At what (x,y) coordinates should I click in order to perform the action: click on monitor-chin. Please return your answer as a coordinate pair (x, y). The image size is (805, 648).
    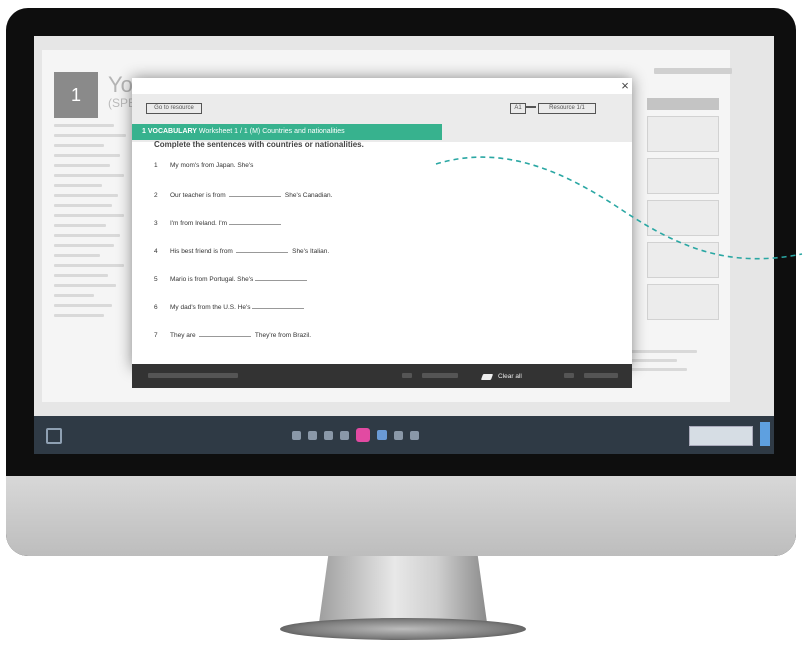
    Looking at the image, I should click on (401, 516).